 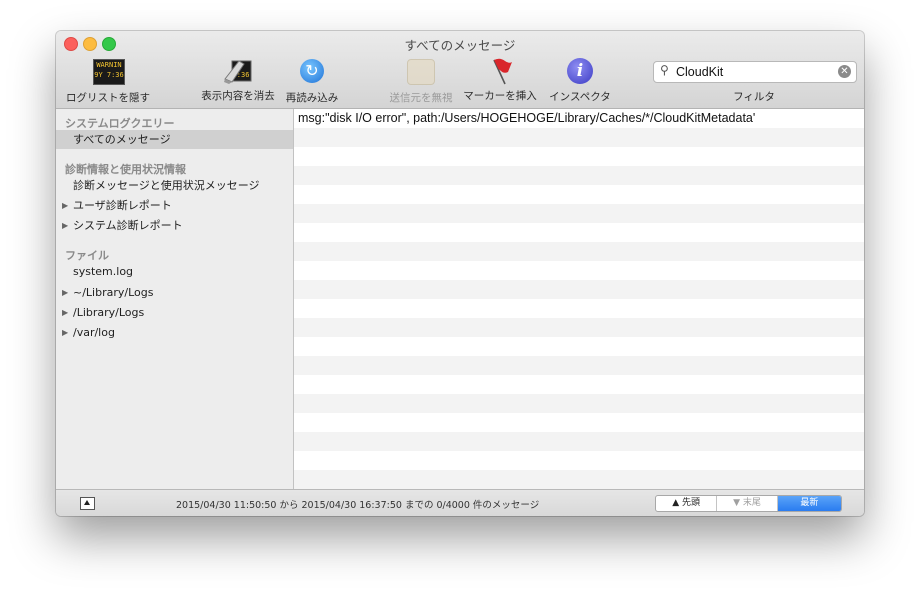 I want to click on marker-flag-icon, so click(x=500, y=71).